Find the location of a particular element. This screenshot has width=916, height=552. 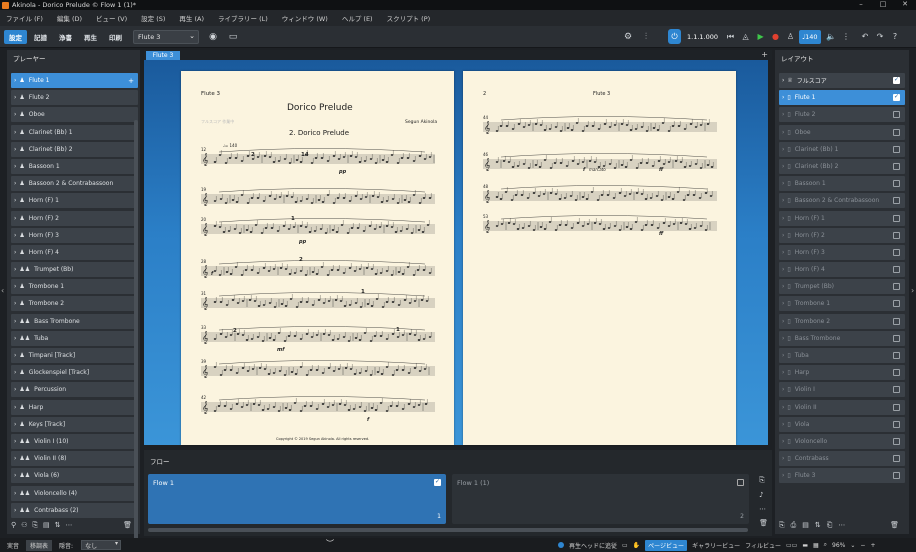

layout-row: › ▯ Violoncello is located at coordinates (842, 441).